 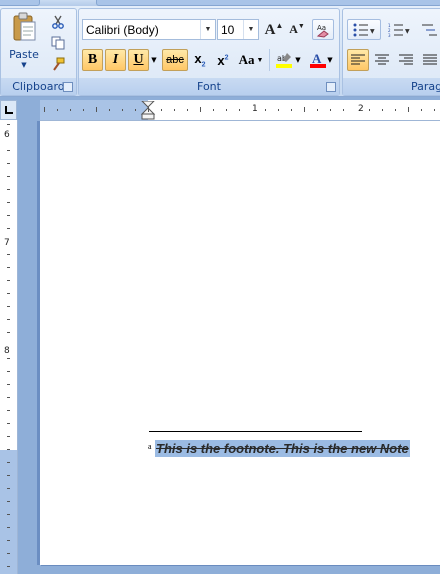 I want to click on font-size-combo: 10 ▼, so click(x=238, y=29).